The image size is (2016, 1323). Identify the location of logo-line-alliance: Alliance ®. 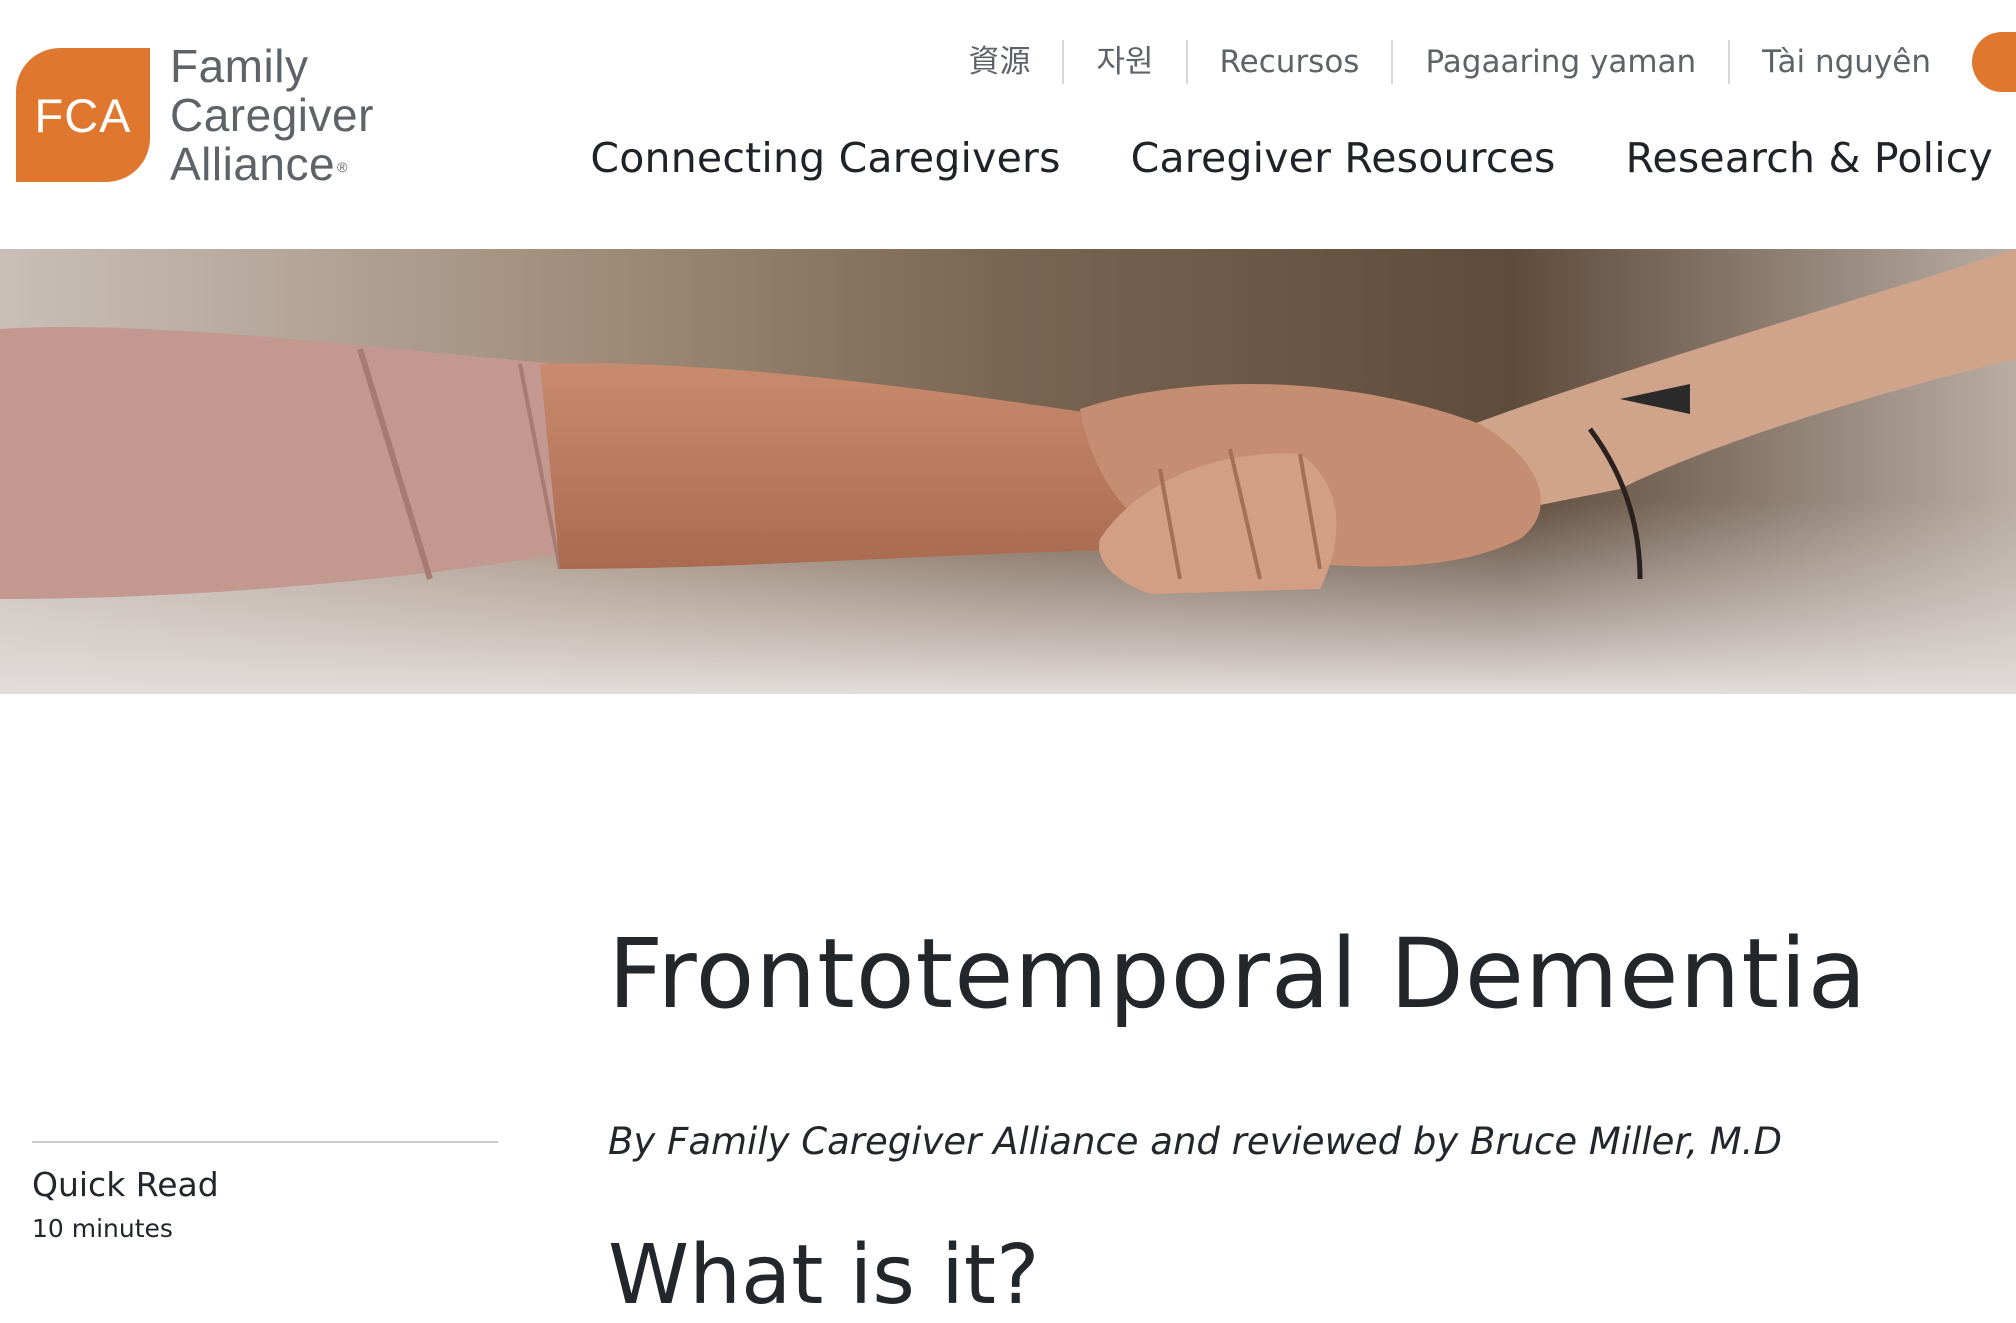
(272, 166).